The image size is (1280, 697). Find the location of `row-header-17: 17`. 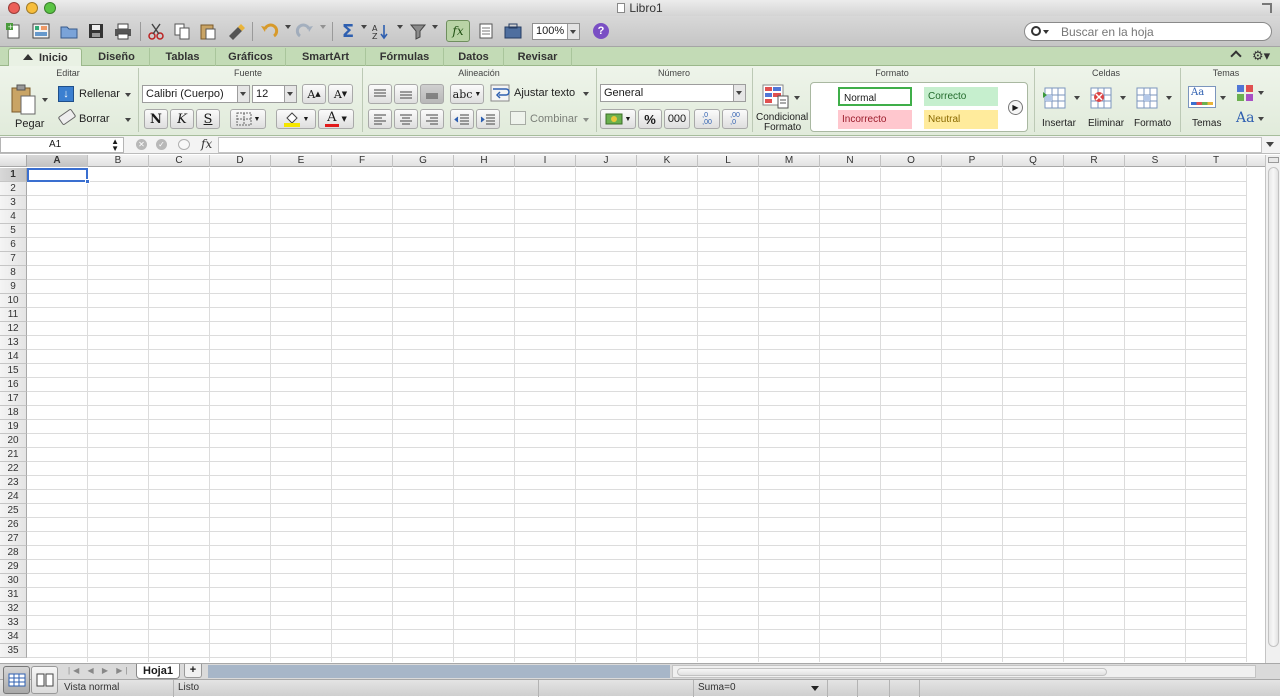

row-header-17: 17 is located at coordinates (13, 399).